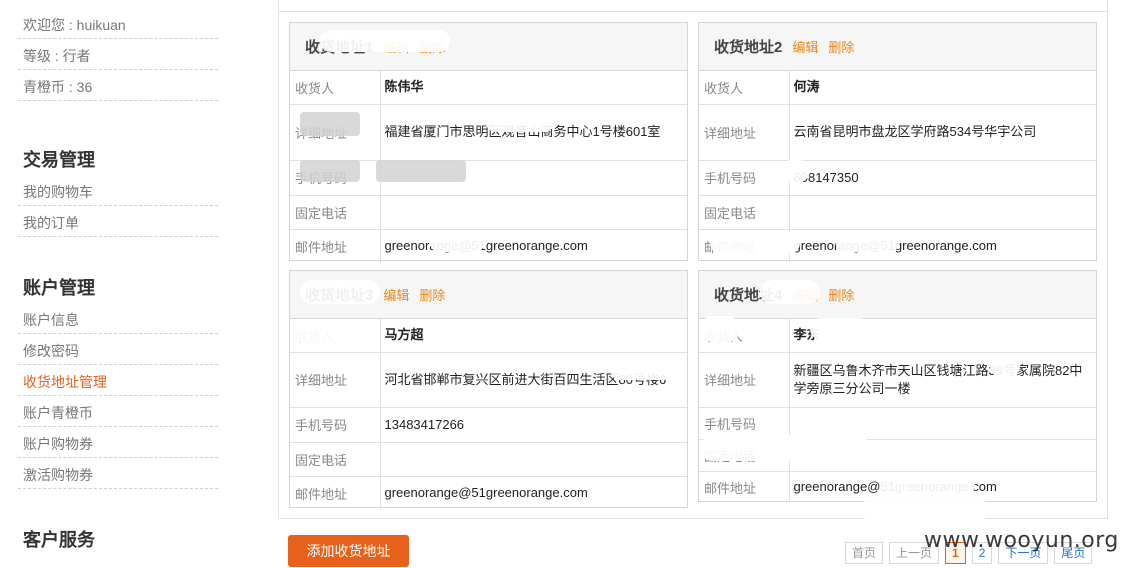 The height and width of the screenshot is (568, 1130). Describe the element at coordinates (533, 379) in the screenshot. I see `address-value: 河北省邯郸市复兴区前进大街百四生活区80号楼6` at that location.